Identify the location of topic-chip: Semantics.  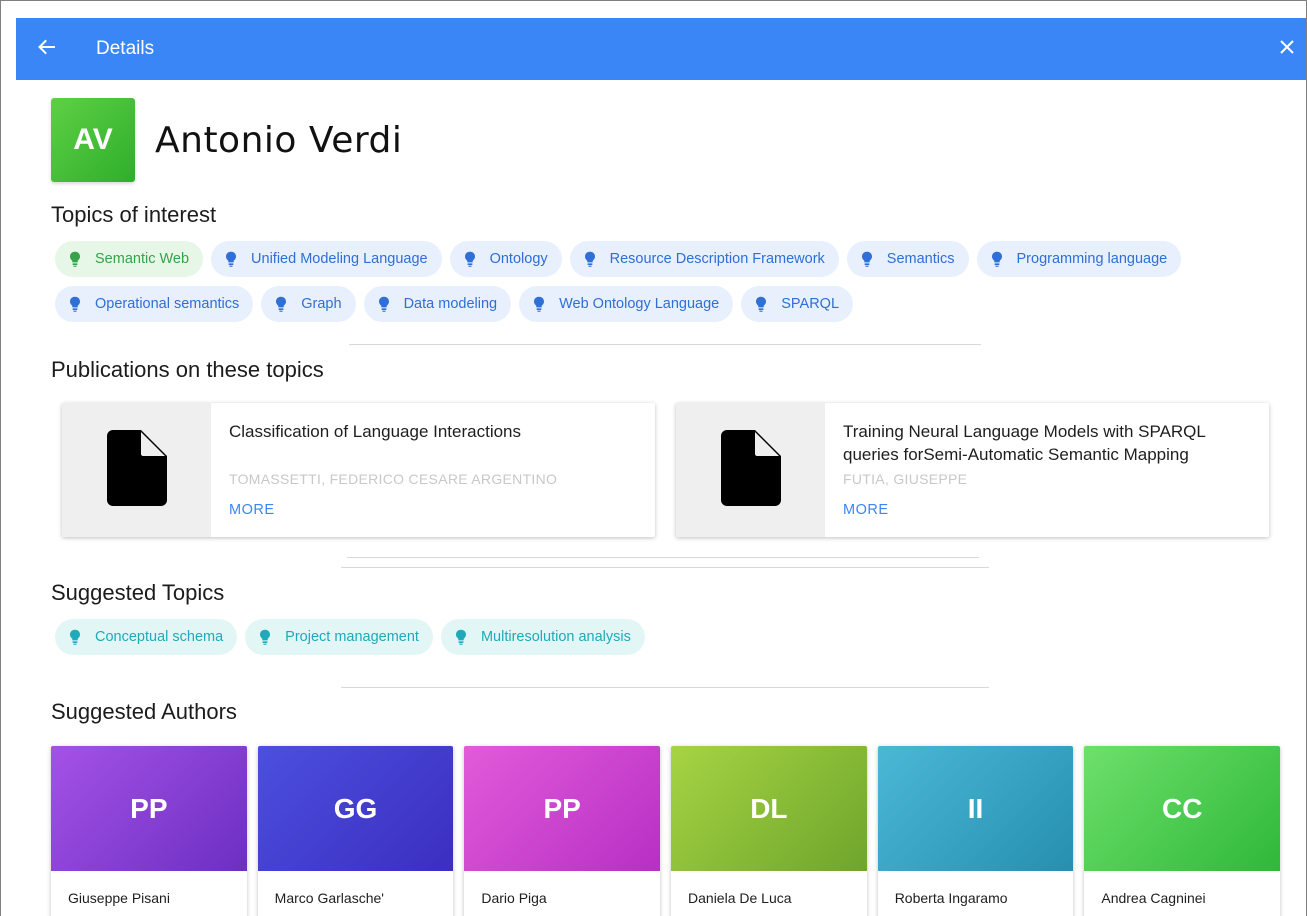
(907, 259).